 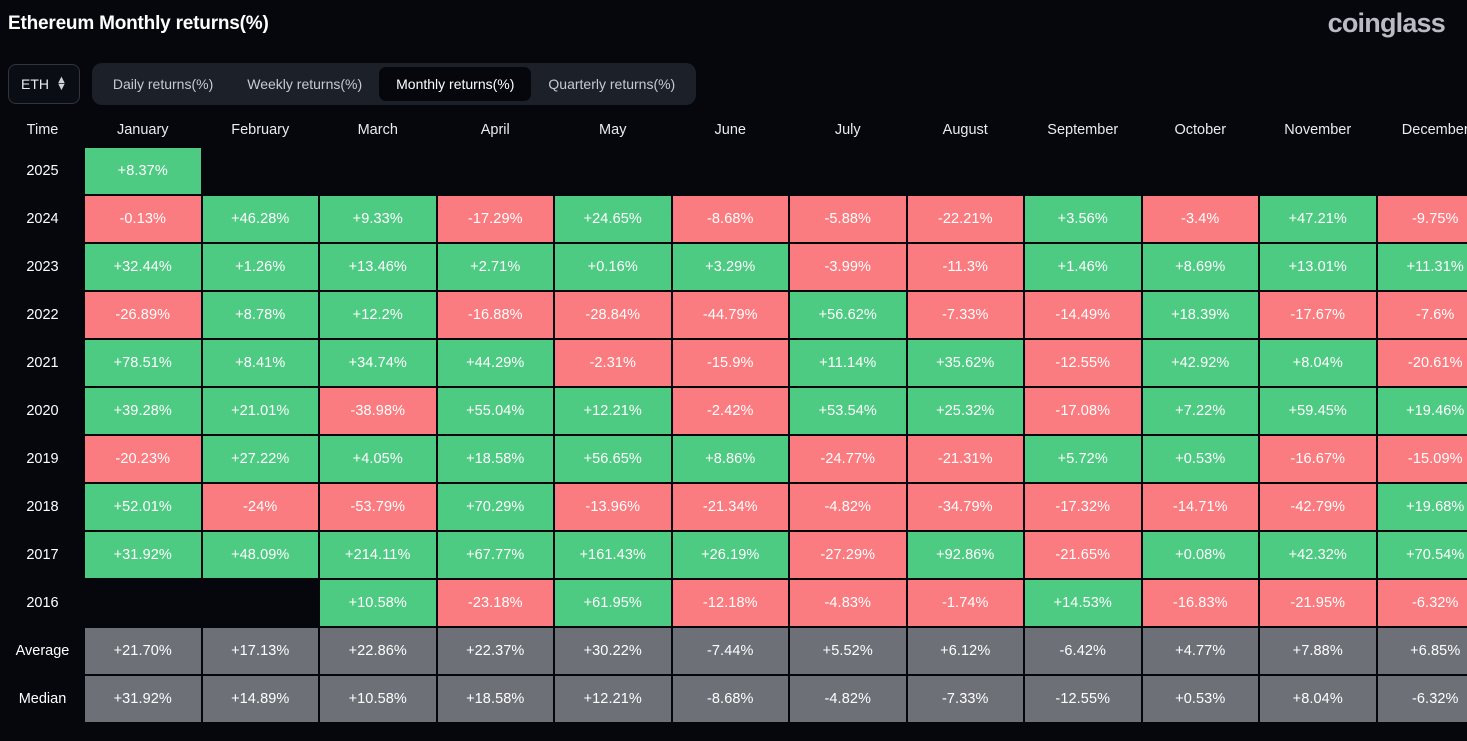 What do you see at coordinates (730, 699) in the screenshot?
I see `cell-median-june: -8.68%` at bounding box center [730, 699].